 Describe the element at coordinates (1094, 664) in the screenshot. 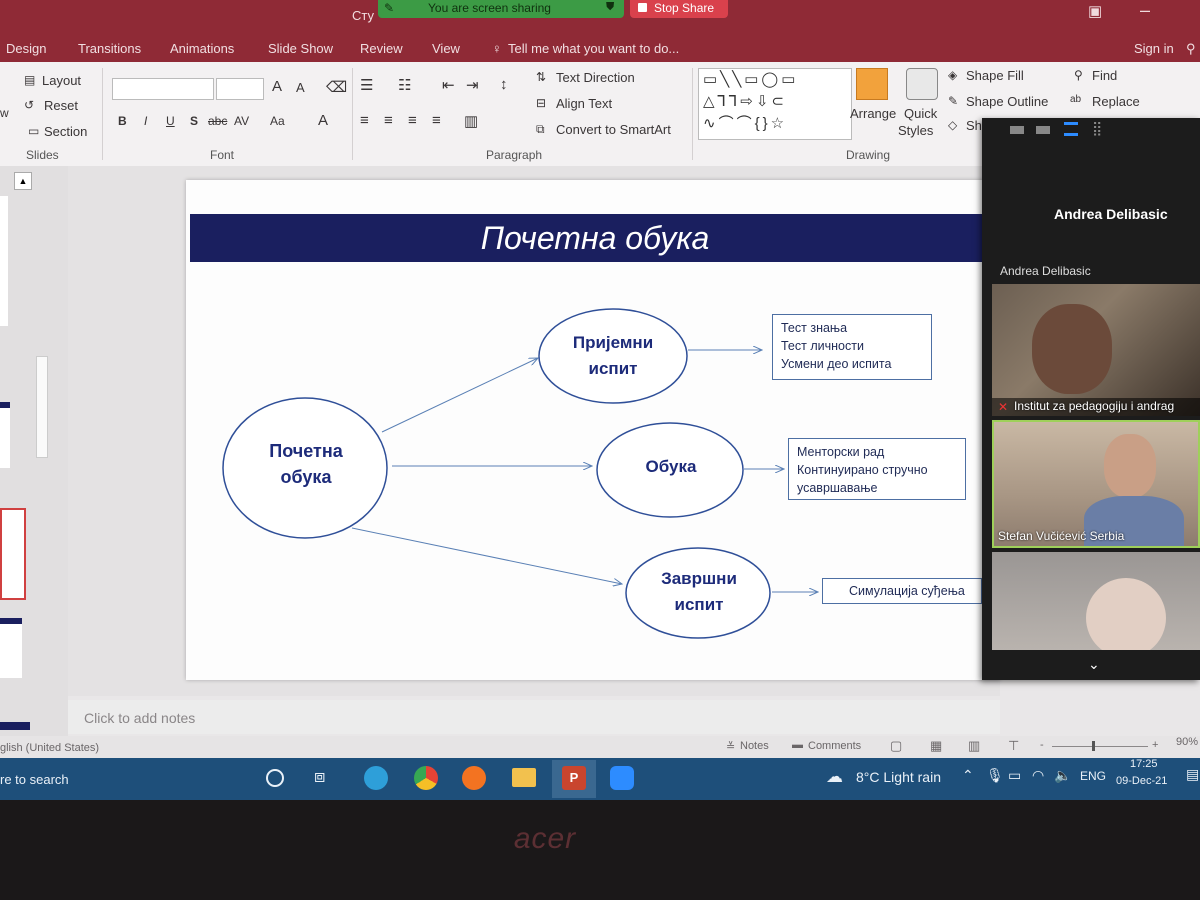

I see `chevron-down-icon: ⌄` at that location.